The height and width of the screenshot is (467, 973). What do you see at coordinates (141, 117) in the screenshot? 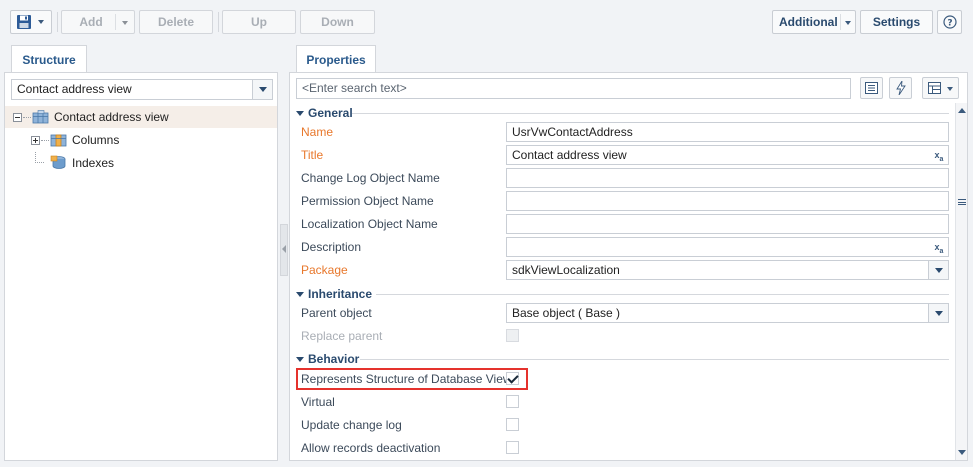
I see `tree-item-root: Contact address view` at bounding box center [141, 117].